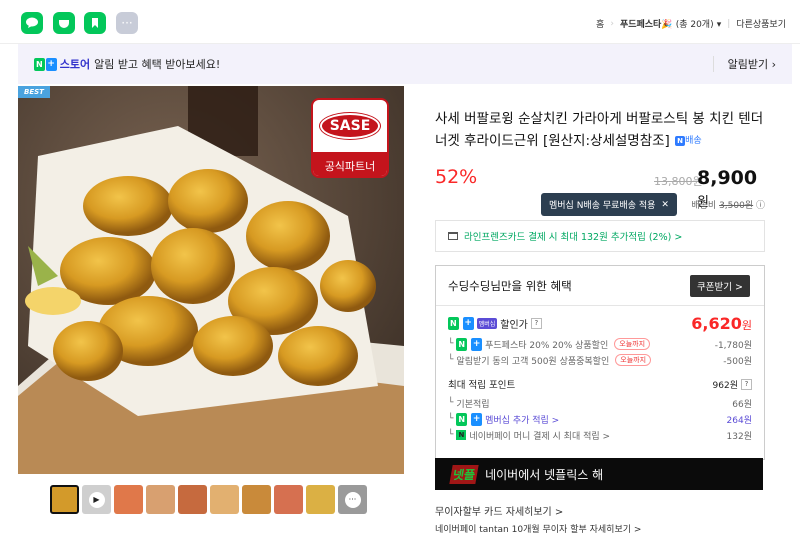  What do you see at coordinates (34, 92) in the screenshot?
I see `best-badge: BEST` at bounding box center [34, 92].